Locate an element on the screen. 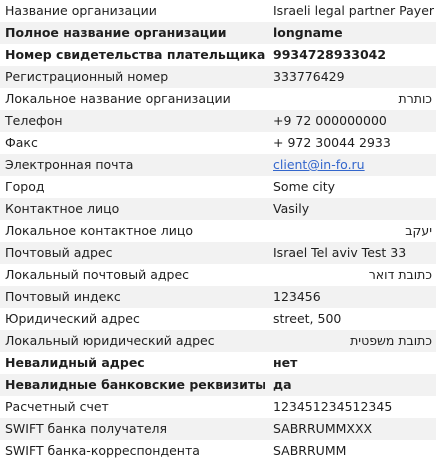  detail-value: 123451234512345 is located at coordinates (333, 406).